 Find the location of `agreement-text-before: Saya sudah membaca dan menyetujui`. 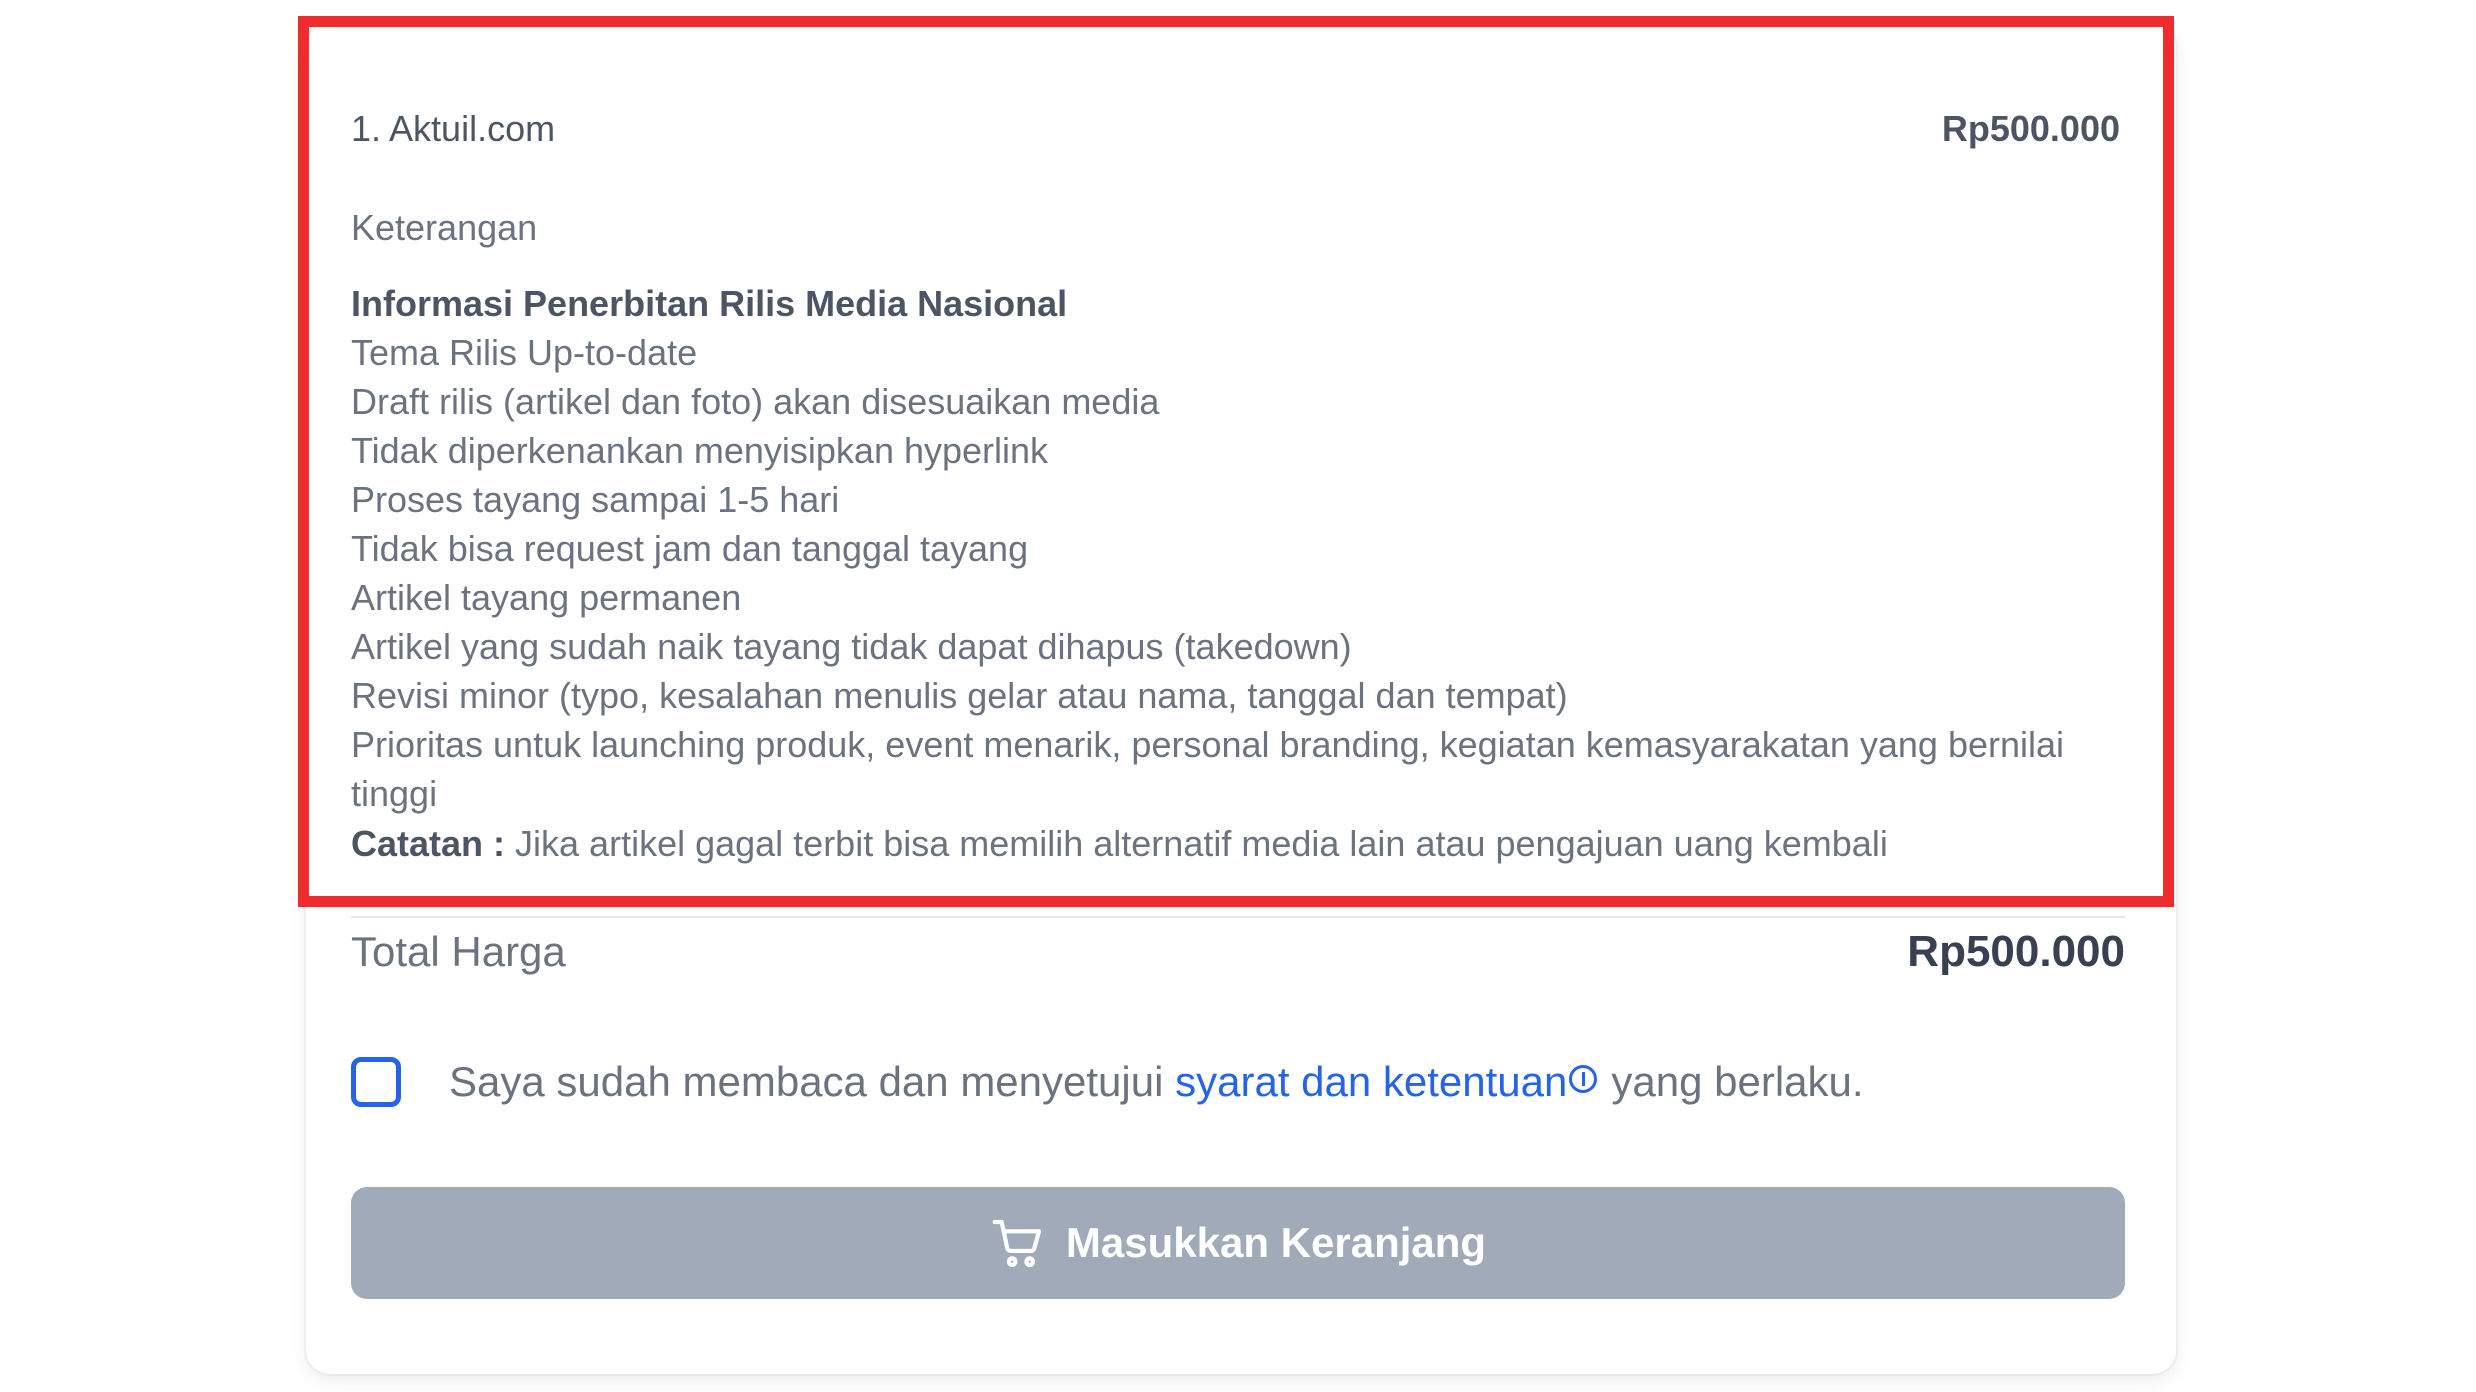

agreement-text-before: Saya sudah membaca dan menyetujui is located at coordinates (812, 1081).